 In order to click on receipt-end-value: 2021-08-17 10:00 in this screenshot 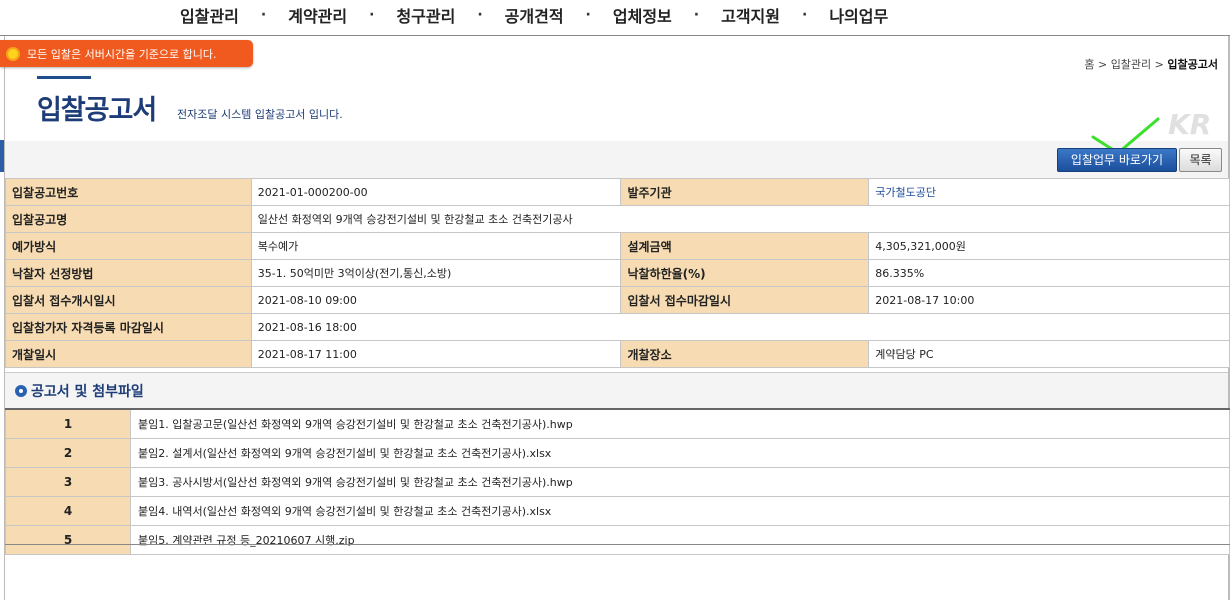, I will do `click(1049, 300)`.